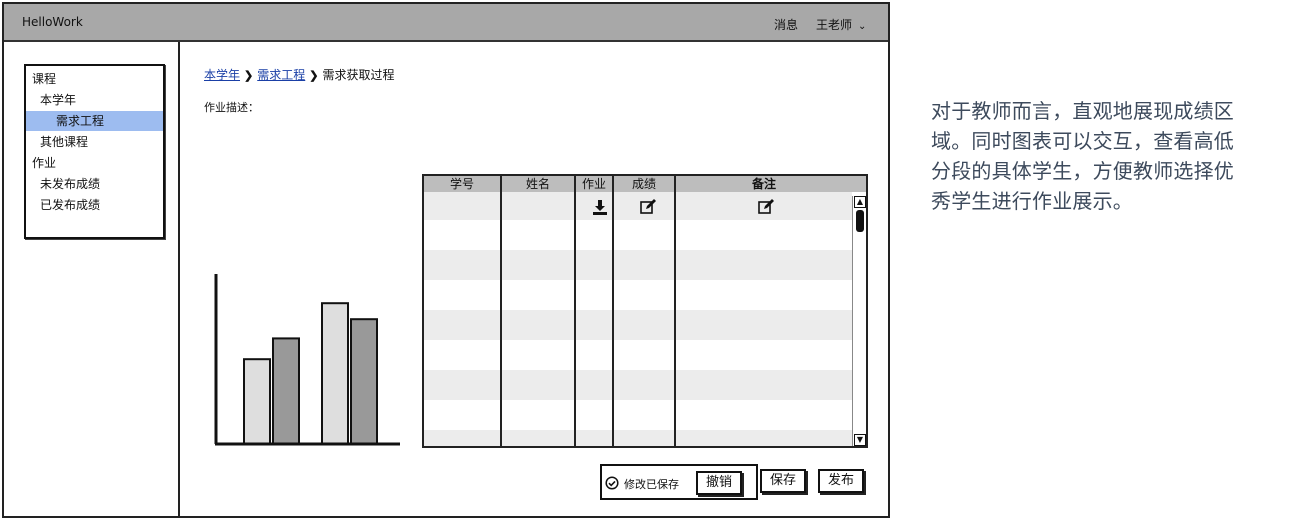 This screenshot has width=1299, height=519. What do you see at coordinates (651, 484) in the screenshot?
I see `save-status-text: 修改已保存` at bounding box center [651, 484].